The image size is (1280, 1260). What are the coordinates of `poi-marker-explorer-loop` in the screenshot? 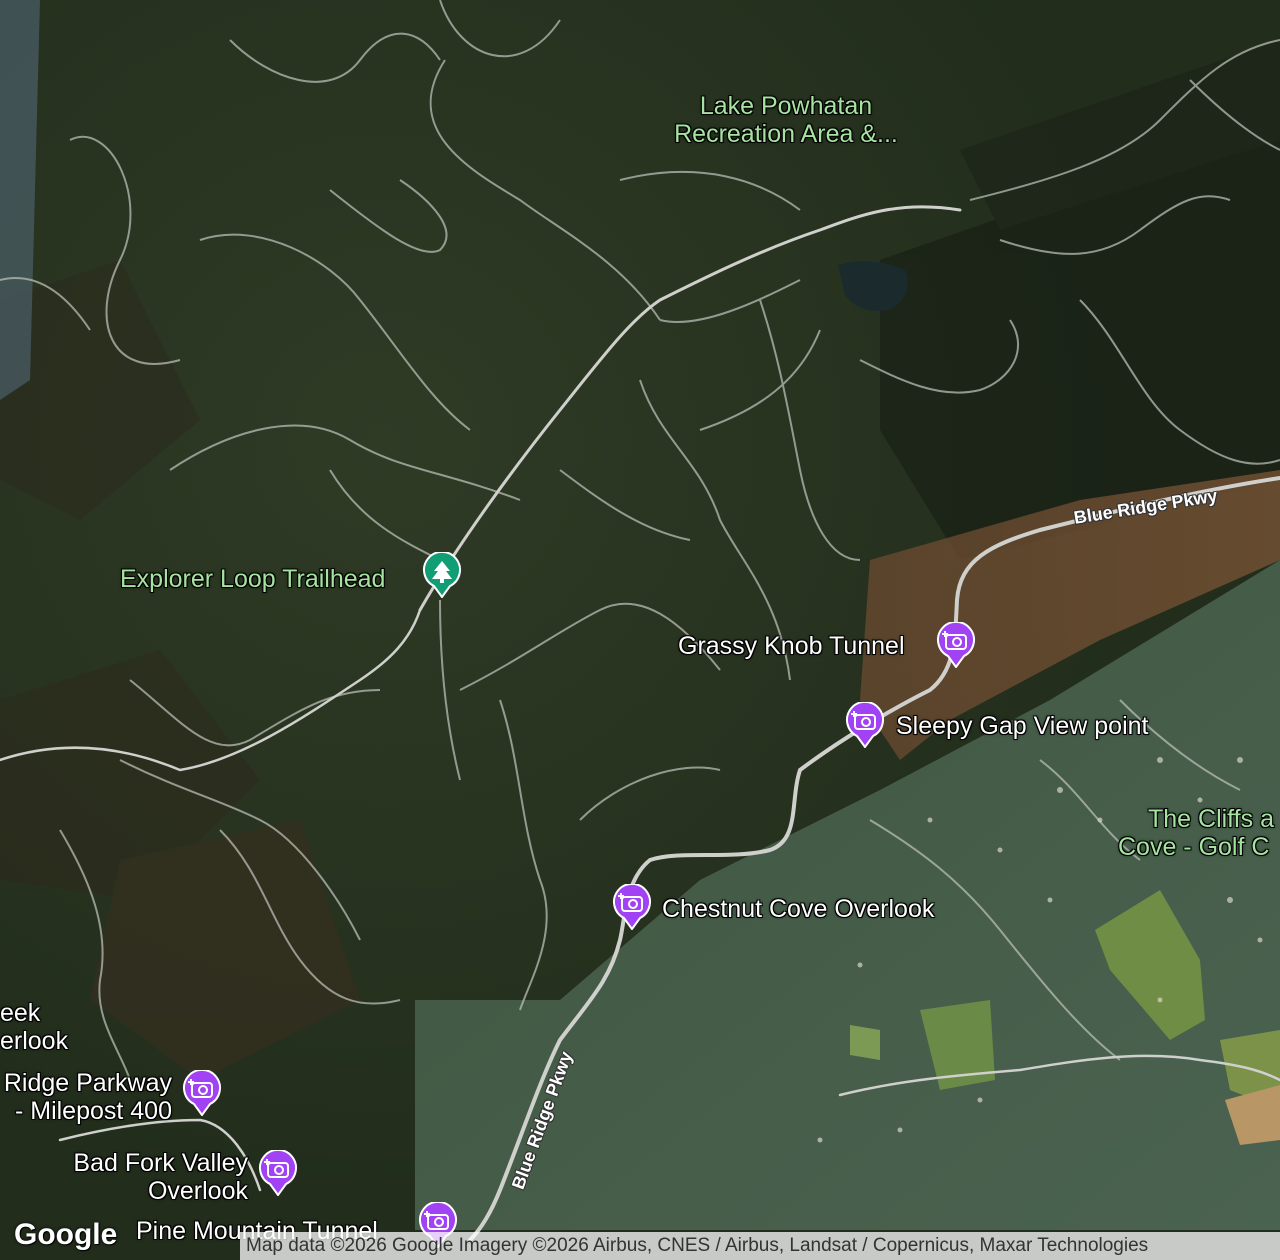 It's located at (442, 575).